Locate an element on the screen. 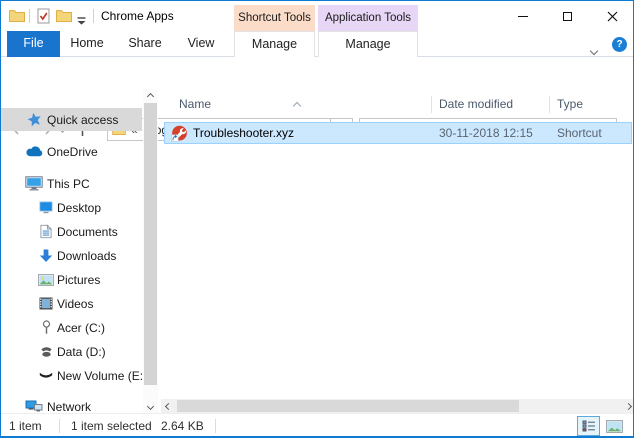 The height and width of the screenshot is (438, 634). scroll-up-button is located at coordinates (150, 96).